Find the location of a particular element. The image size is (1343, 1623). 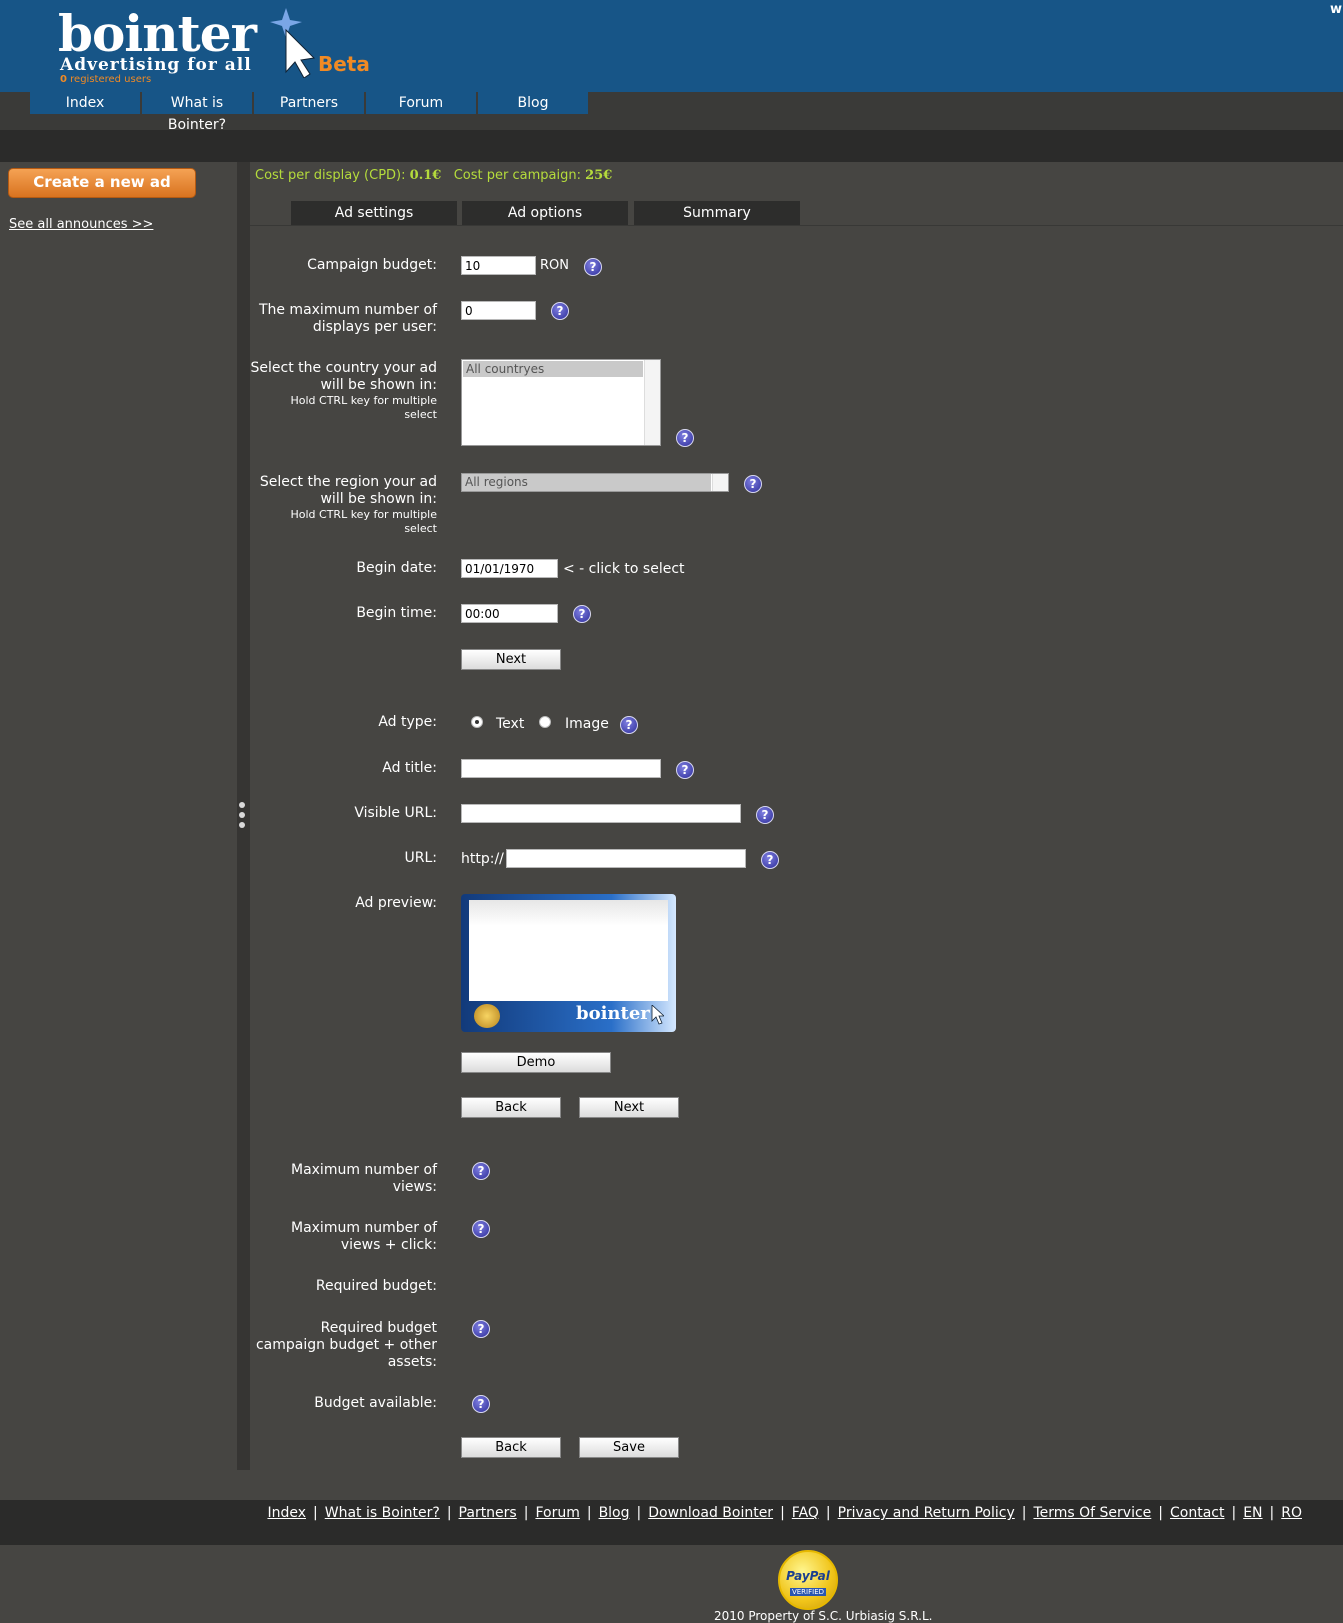

footer-top is located at coordinates (671, 1485).